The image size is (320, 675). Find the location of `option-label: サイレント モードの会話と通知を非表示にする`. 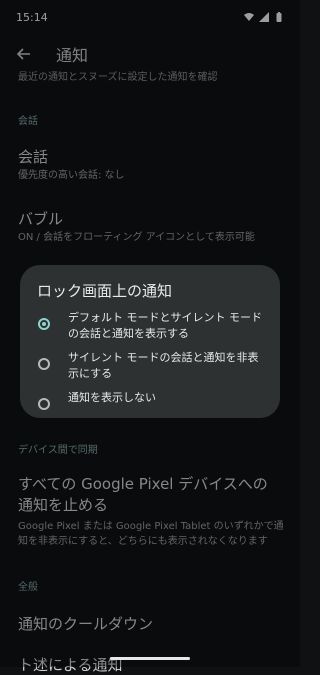

option-label: サイレント モードの会話と通知を非表示にする is located at coordinates (163, 365).